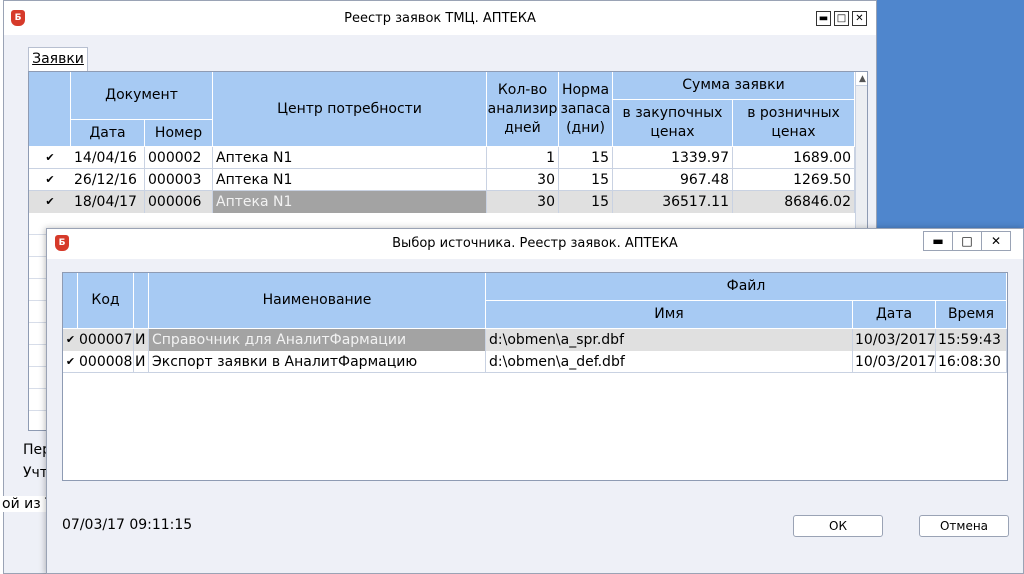 This screenshot has width=1024, height=574. What do you see at coordinates (794, 158) in the screenshot?
I see `row-retail: 1689.00` at bounding box center [794, 158].